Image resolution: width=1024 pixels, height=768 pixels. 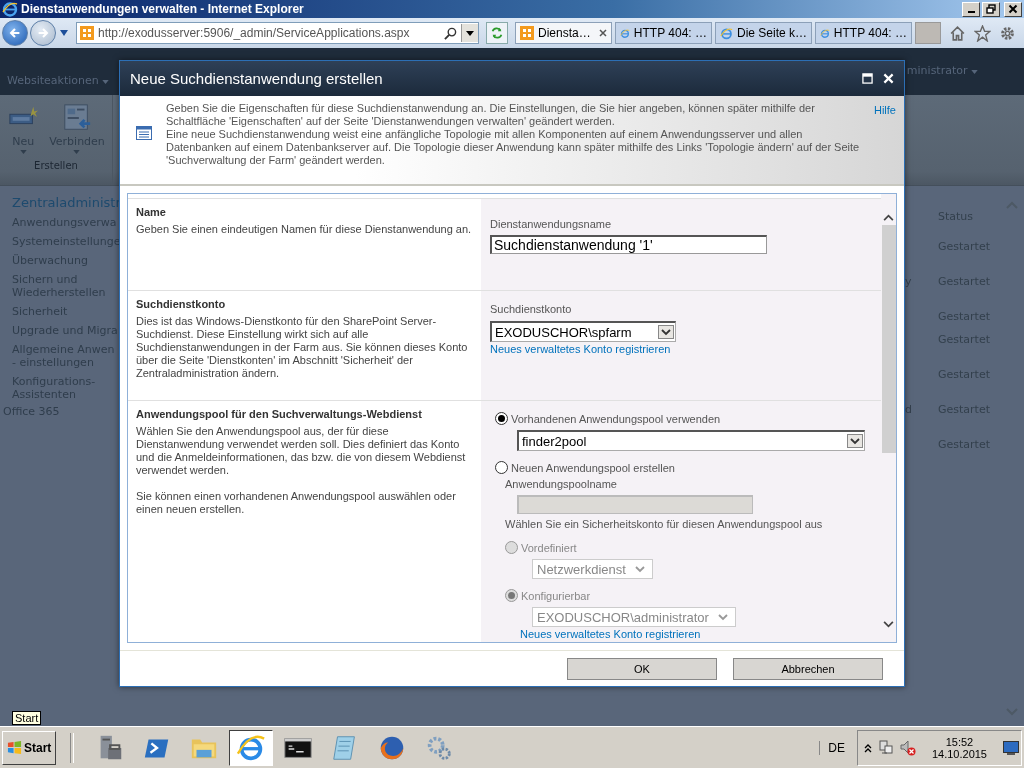 What do you see at coordinates (971, 9) in the screenshot?
I see `minimize-button` at bounding box center [971, 9].